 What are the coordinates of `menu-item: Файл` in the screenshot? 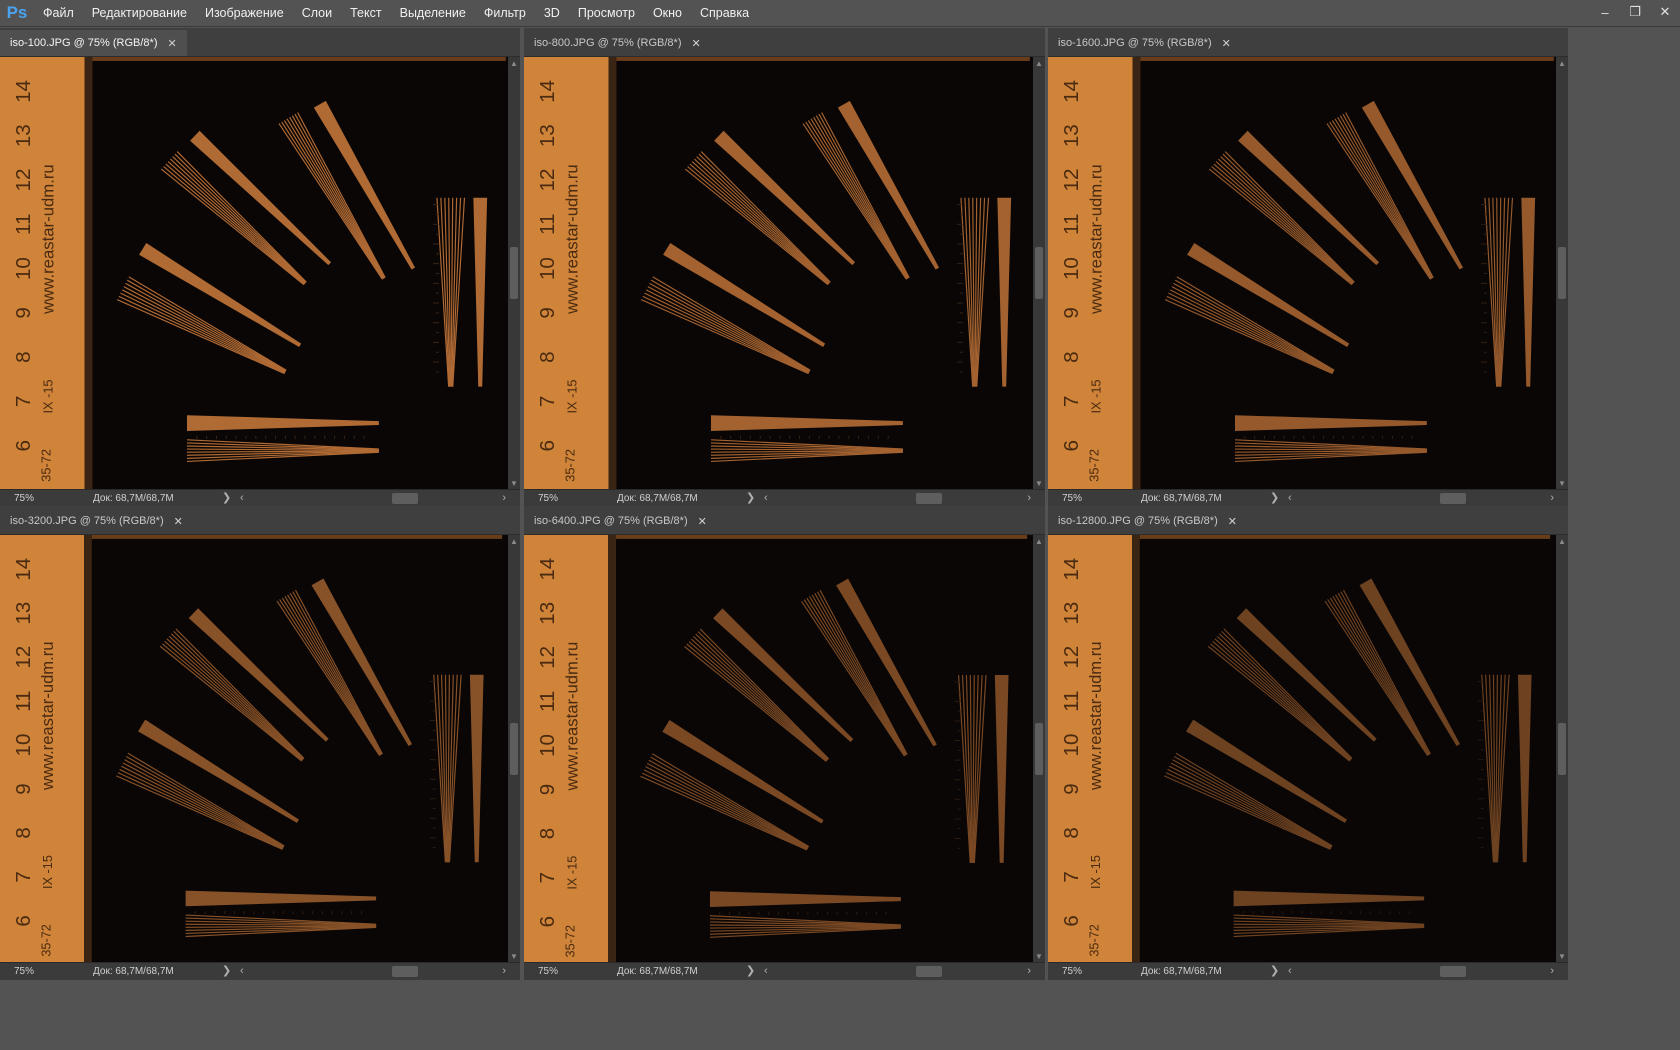 It's located at (58, 13).